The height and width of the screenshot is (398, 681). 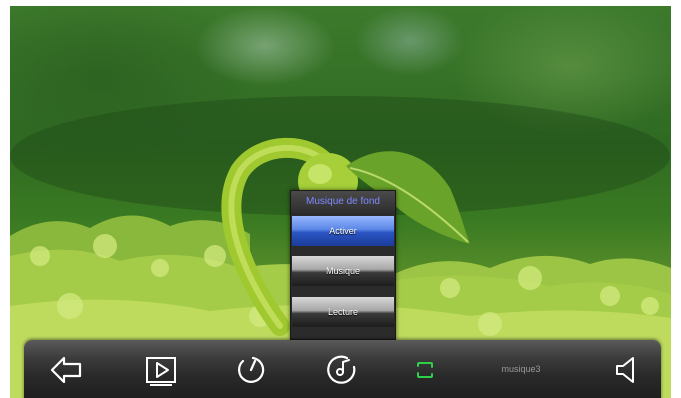 I want to click on timer-icon, so click(x=251, y=370).